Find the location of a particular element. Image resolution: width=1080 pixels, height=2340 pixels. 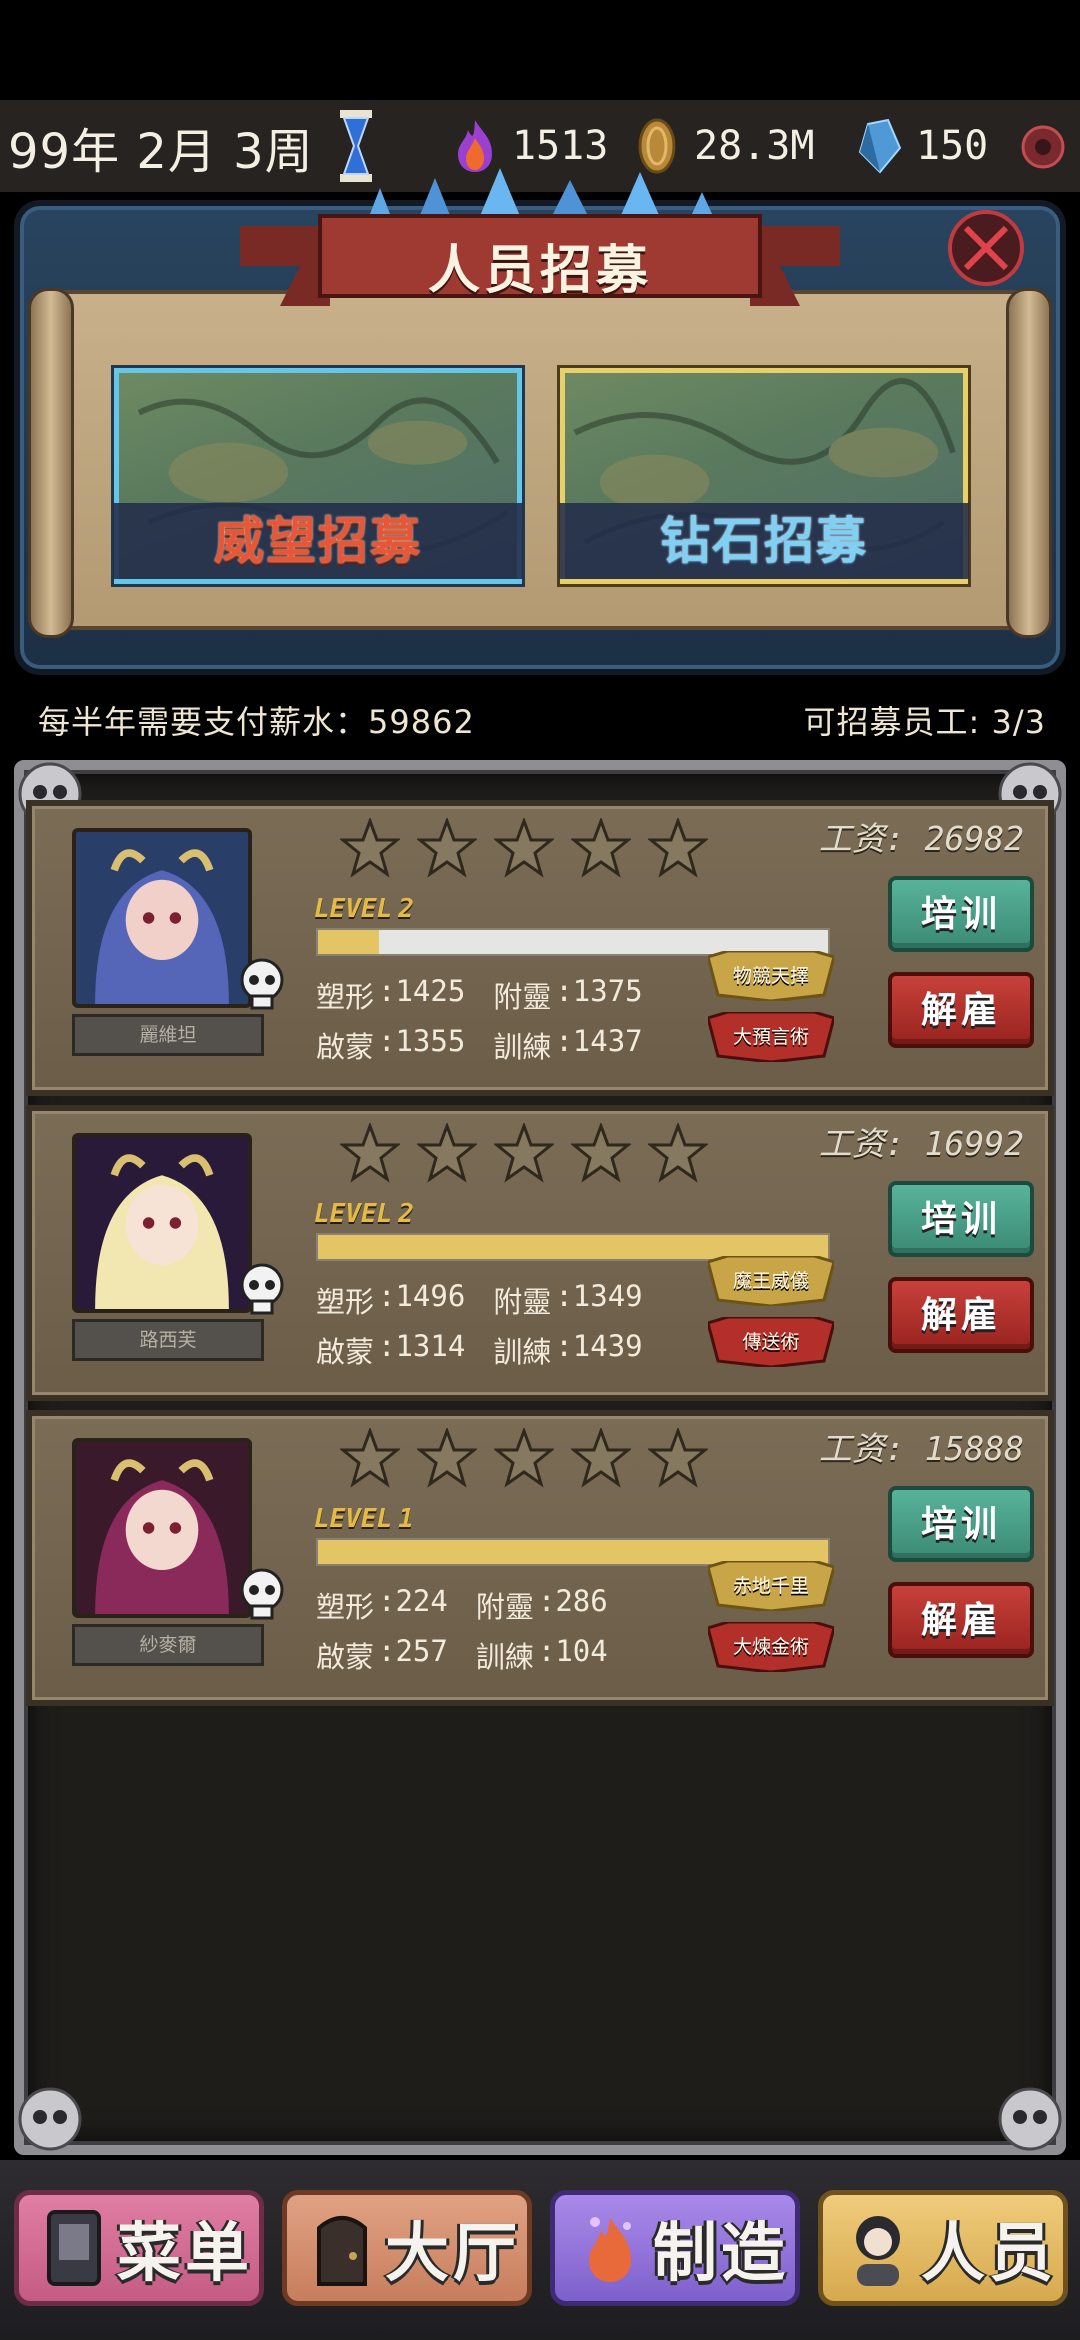

gem-resource: 150 is located at coordinates (922, 146).